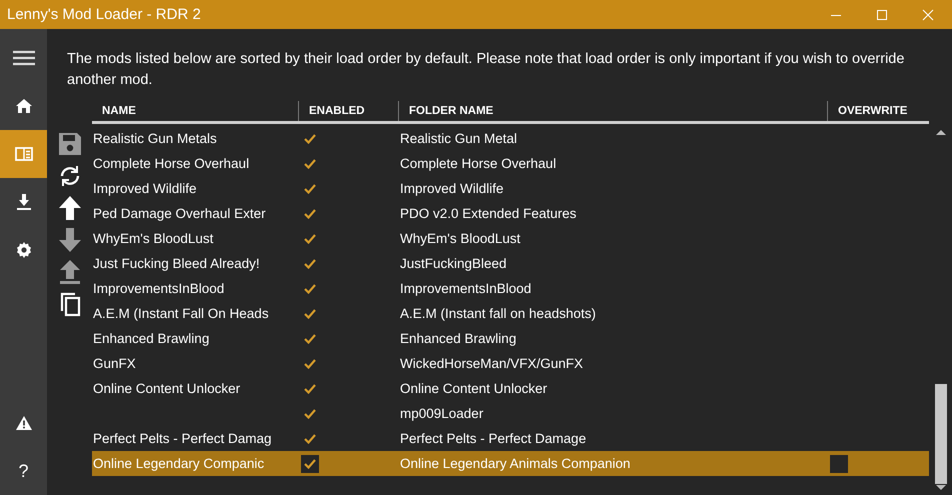 The image size is (952, 495). I want to click on table-cell: Realistic Gun Metal, so click(459, 138).